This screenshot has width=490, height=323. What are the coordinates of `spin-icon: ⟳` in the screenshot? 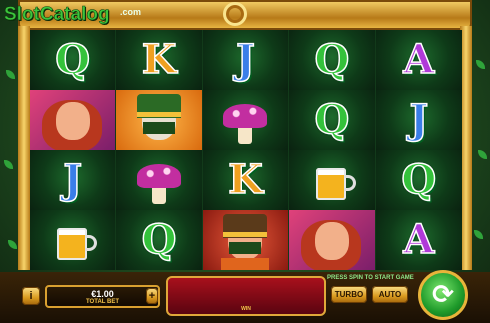 It's located at (443, 295).